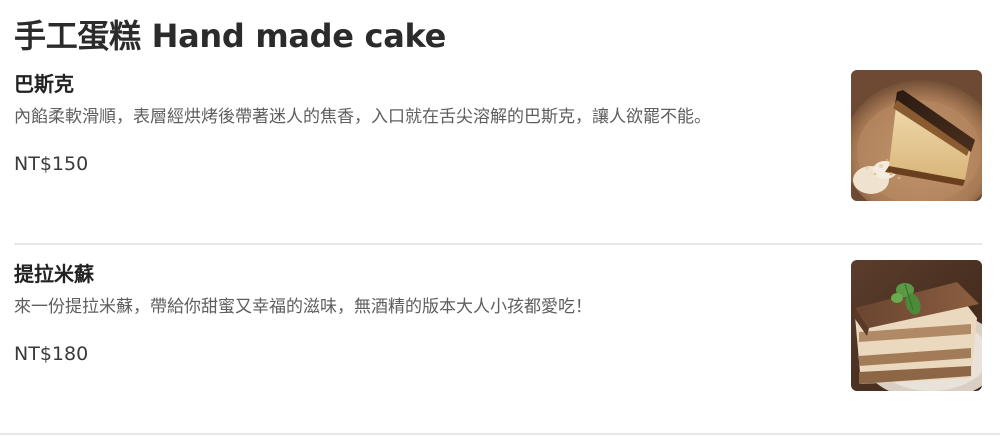  Describe the element at coordinates (51, 354) in the screenshot. I see `item-price: NT$180` at that location.